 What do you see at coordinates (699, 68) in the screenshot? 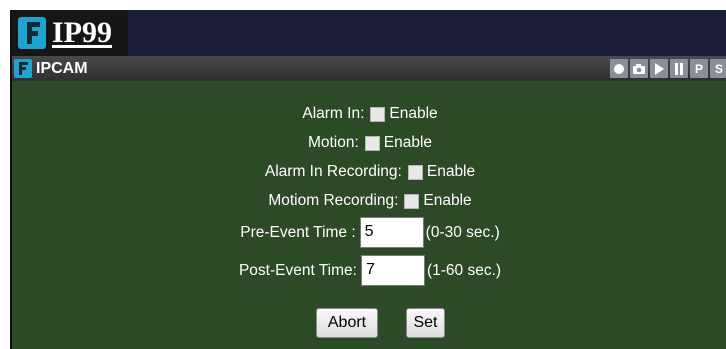
I see `p-button: P` at bounding box center [699, 68].